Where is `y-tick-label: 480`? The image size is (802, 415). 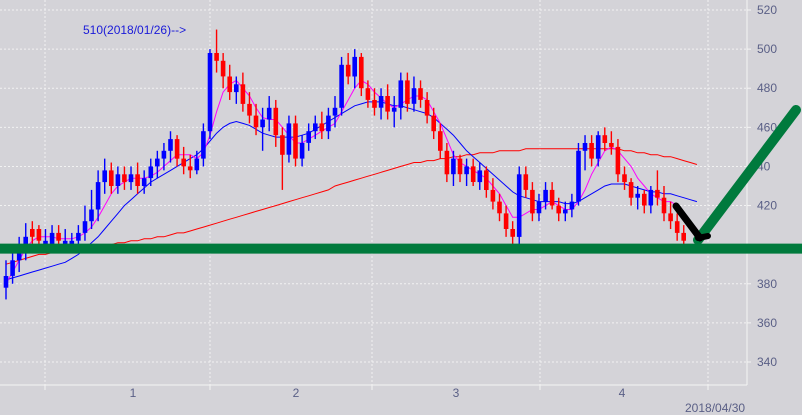 y-tick-label: 480 is located at coordinates (767, 88).